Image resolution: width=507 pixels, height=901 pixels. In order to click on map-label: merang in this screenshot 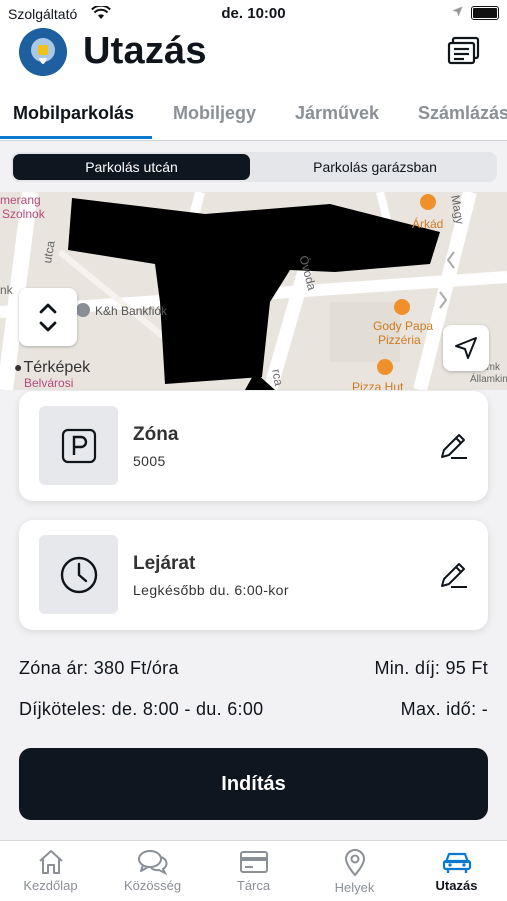, I will do `click(20, 200)`.